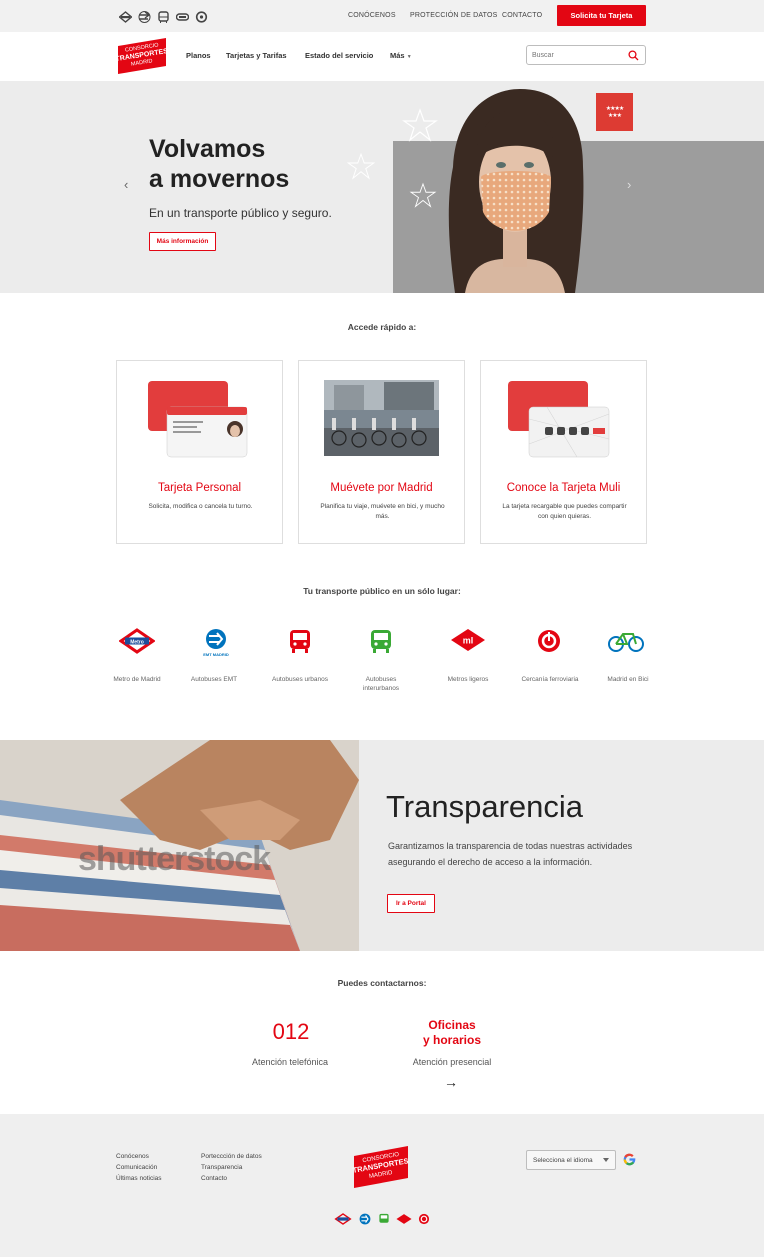  I want to click on mode-metro-madrid: Metro, so click(137, 643).